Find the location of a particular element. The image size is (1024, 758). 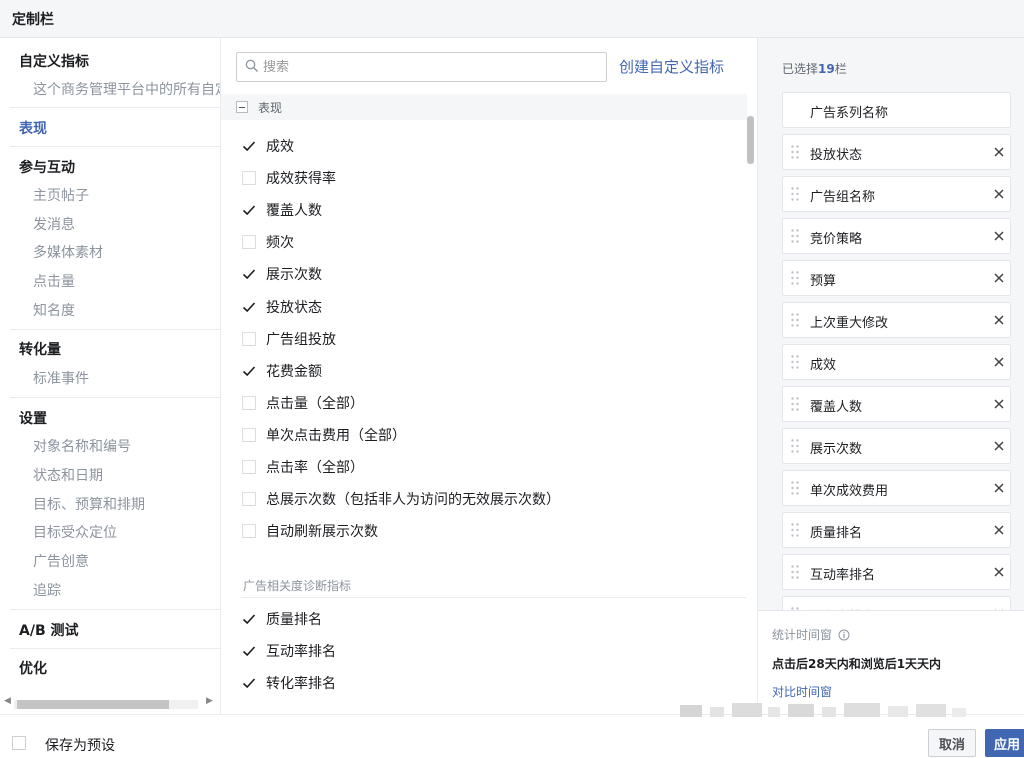

category-settings: 设置 is located at coordinates (33, 418).